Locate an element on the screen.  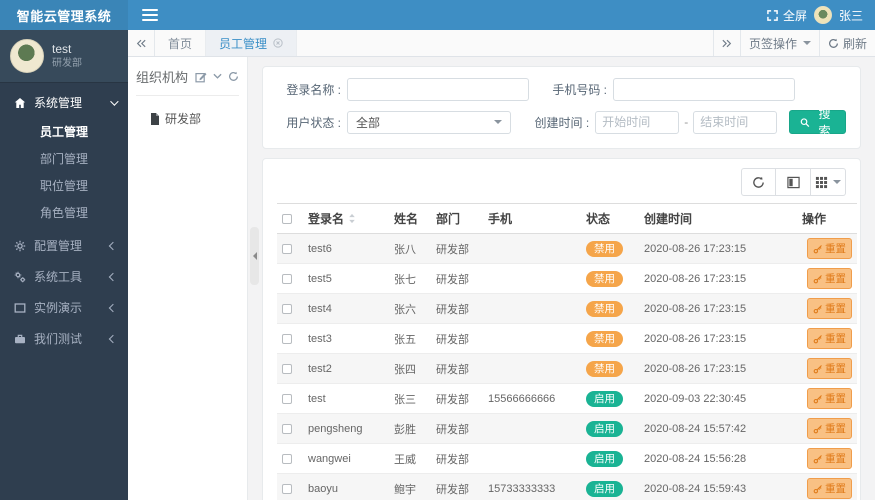
refresh-icon is located at coordinates (833, 43).